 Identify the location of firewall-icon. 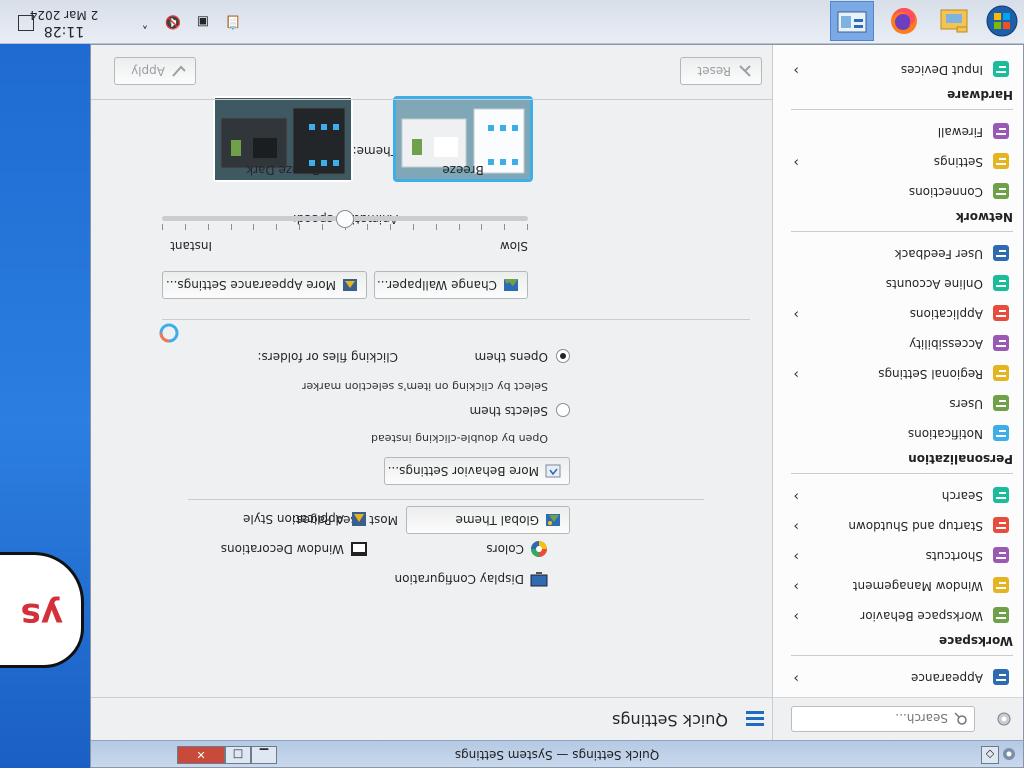
(1001, 131).